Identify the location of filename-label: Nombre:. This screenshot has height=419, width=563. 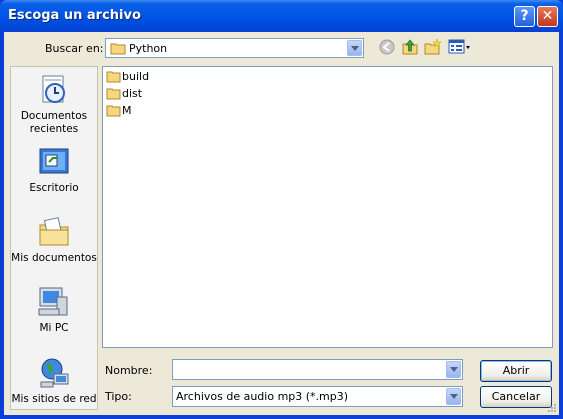
(129, 370).